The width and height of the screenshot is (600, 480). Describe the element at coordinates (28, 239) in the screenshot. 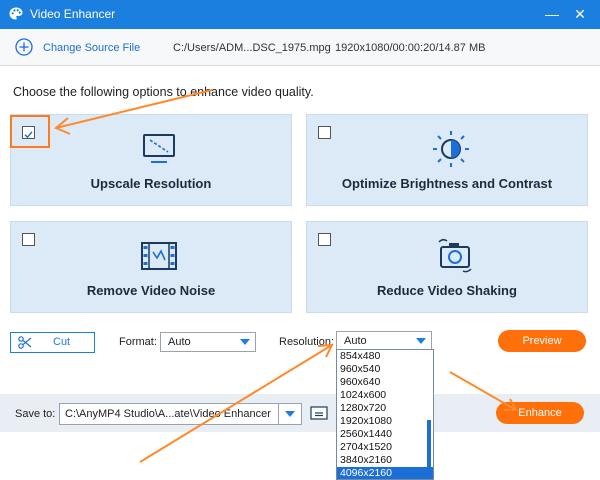

I see `noise-checkbox` at that location.